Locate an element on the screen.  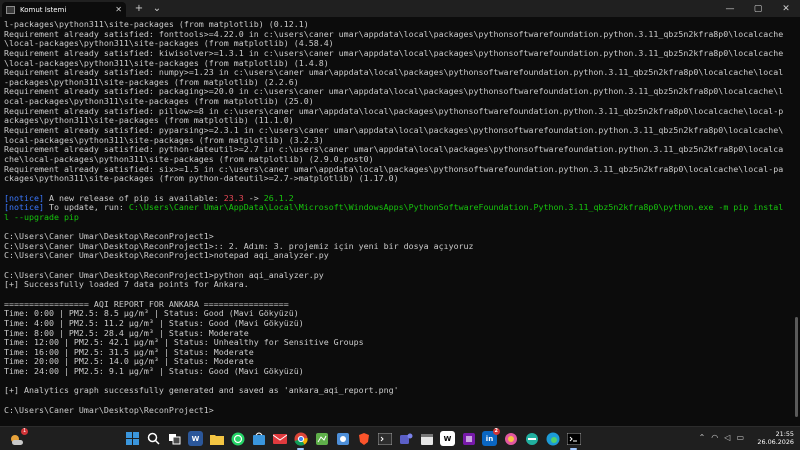
photos-app is located at coordinates (342, 438).